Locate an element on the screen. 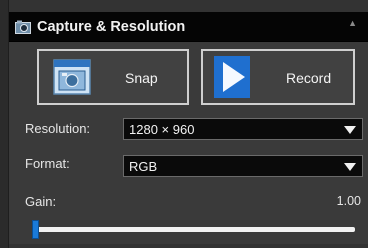 The height and width of the screenshot is (248, 368). top-strip is located at coordinates (188, 6).